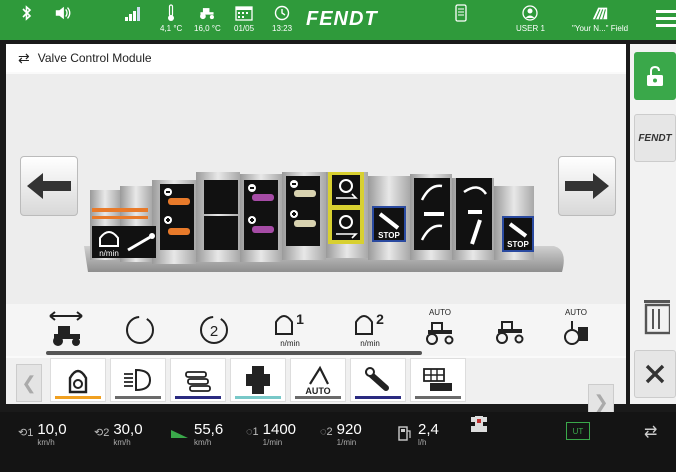  I want to click on user-label: USER 1, so click(530, 28).